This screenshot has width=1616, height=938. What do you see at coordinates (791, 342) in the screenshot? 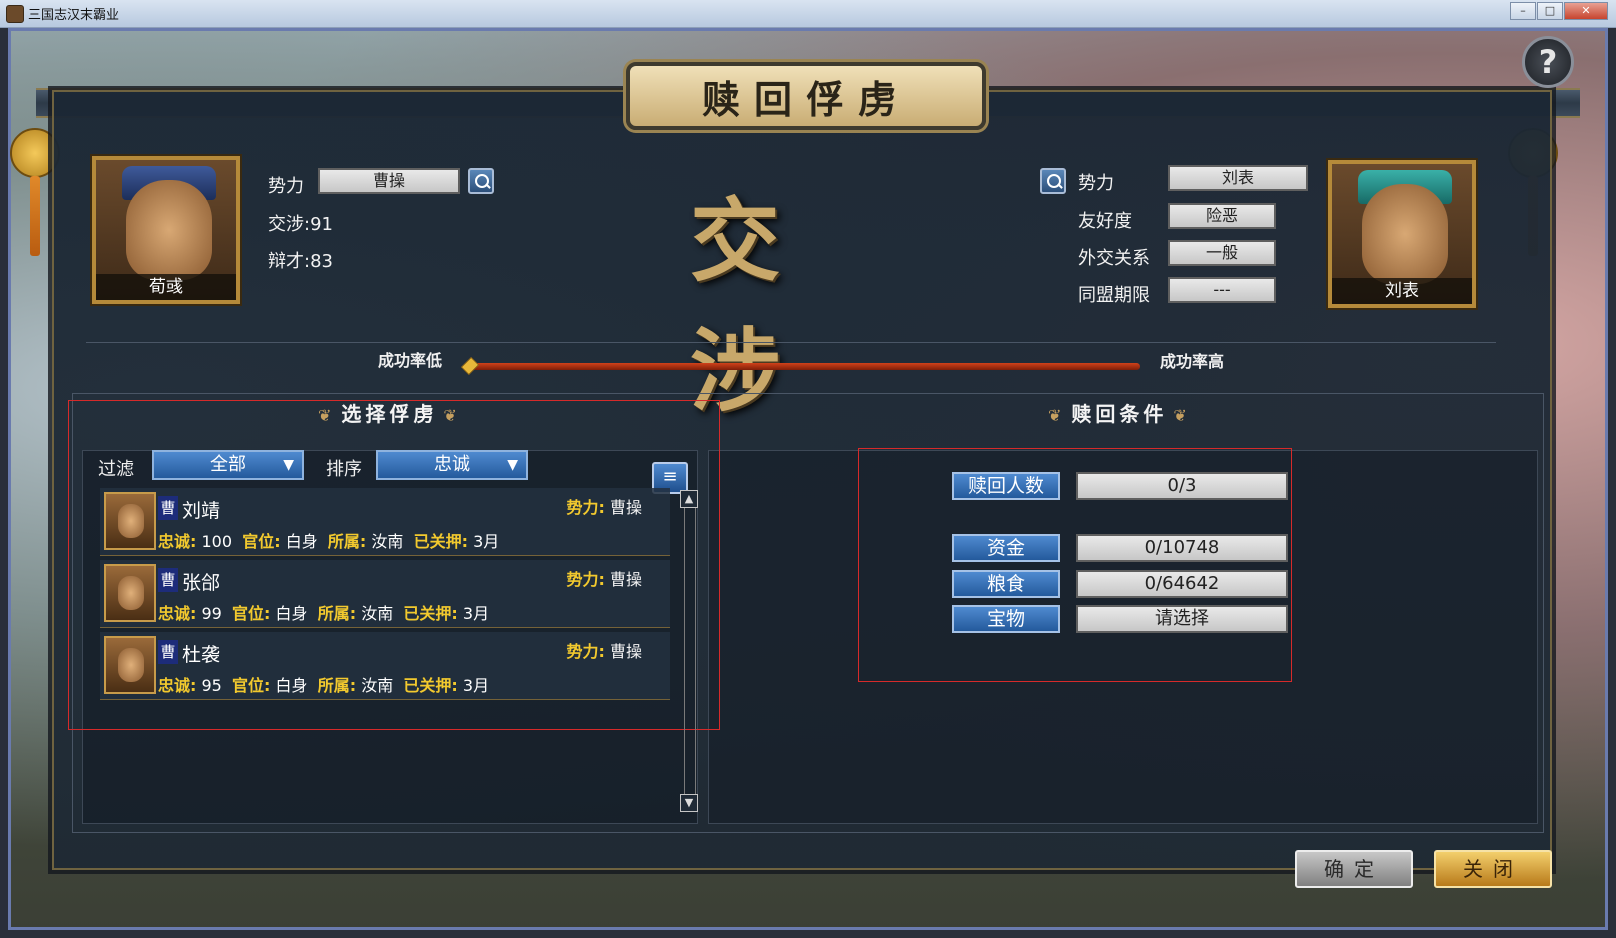
I see `divider` at bounding box center [791, 342].